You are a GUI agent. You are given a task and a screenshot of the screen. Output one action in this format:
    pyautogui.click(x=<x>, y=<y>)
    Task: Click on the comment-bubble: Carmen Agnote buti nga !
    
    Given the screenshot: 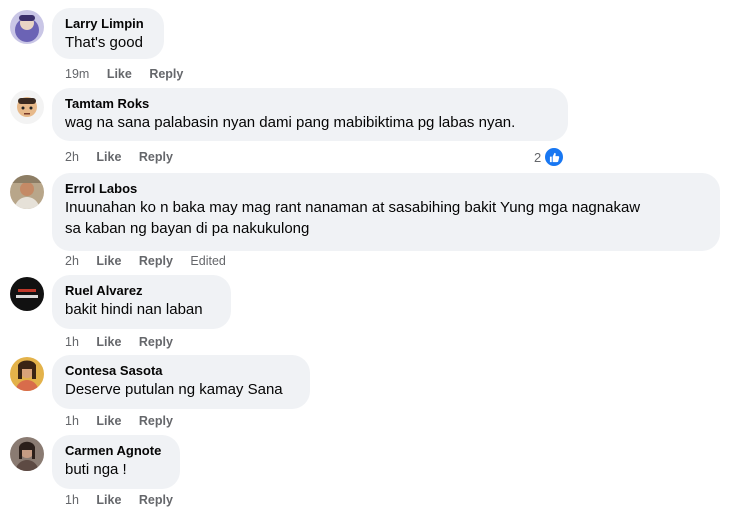 What is the action you would take?
    pyautogui.click(x=116, y=462)
    